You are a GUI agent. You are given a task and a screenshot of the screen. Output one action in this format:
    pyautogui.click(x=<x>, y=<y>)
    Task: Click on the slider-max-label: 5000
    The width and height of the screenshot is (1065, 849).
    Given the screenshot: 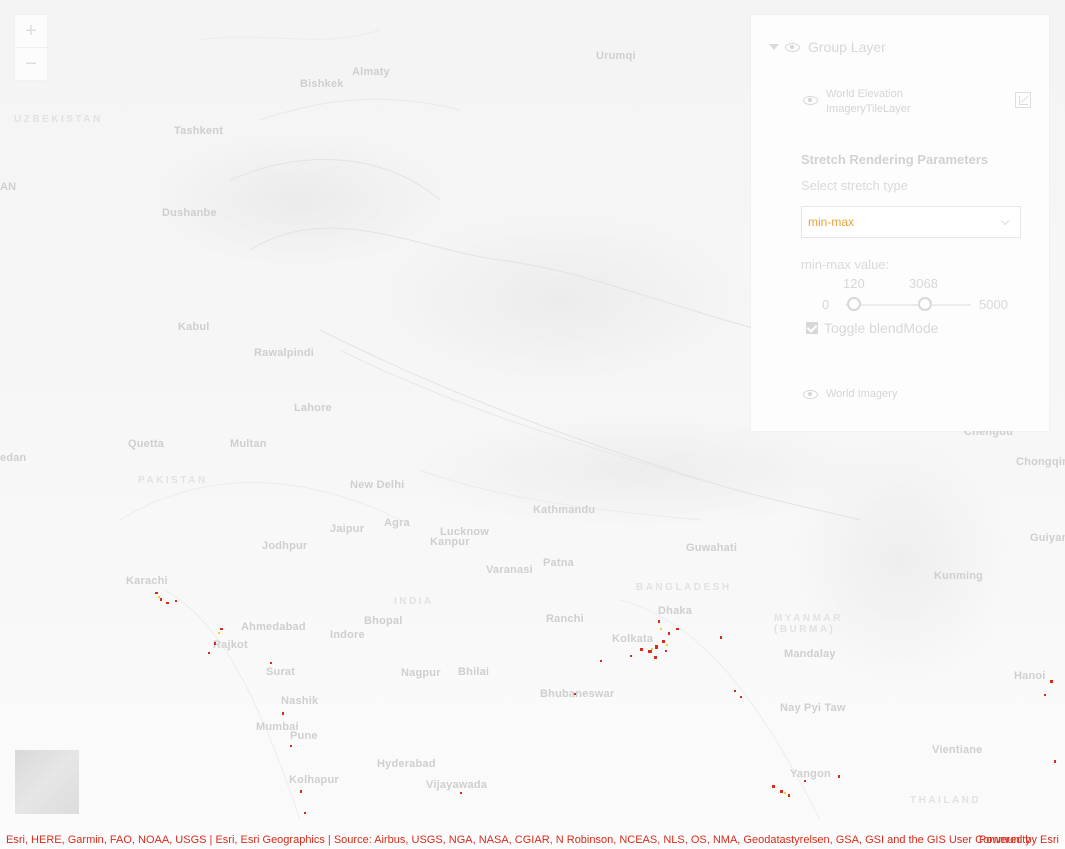 What is the action you would take?
    pyautogui.click(x=993, y=304)
    